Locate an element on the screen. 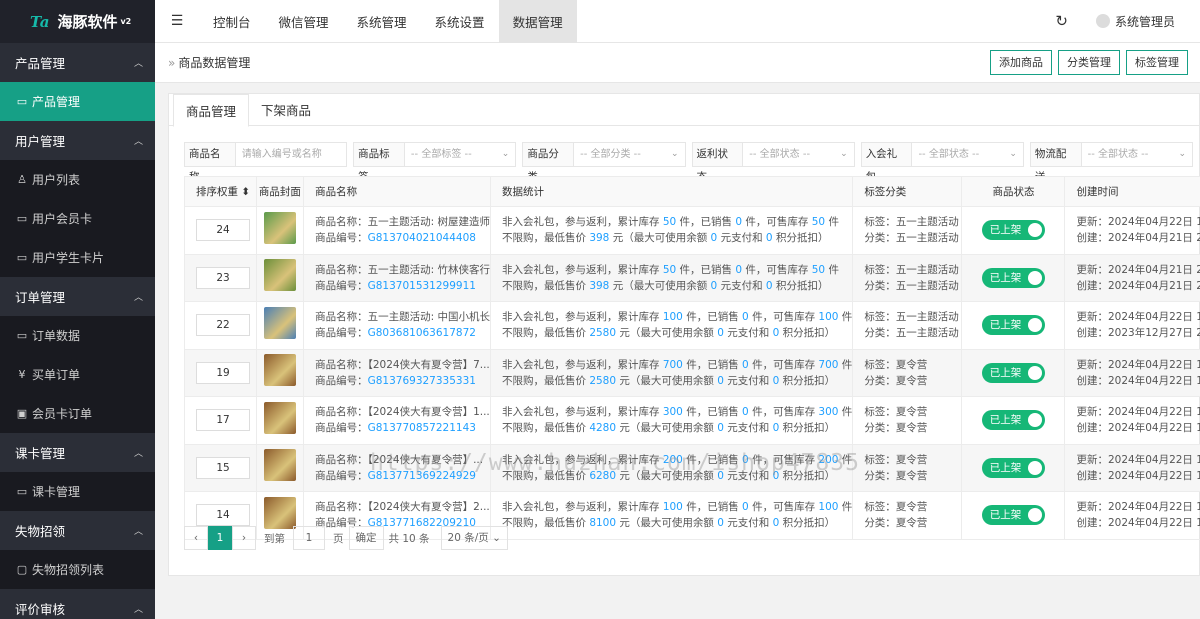 This screenshot has height=619, width=1200. next-page-button: › is located at coordinates (244, 538).